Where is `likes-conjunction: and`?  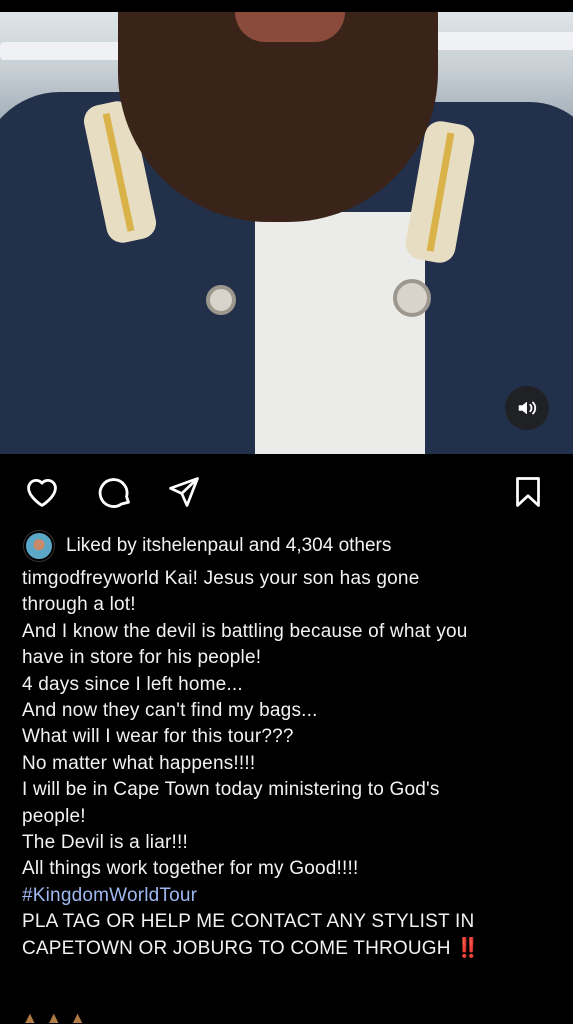 likes-conjunction: and is located at coordinates (264, 545).